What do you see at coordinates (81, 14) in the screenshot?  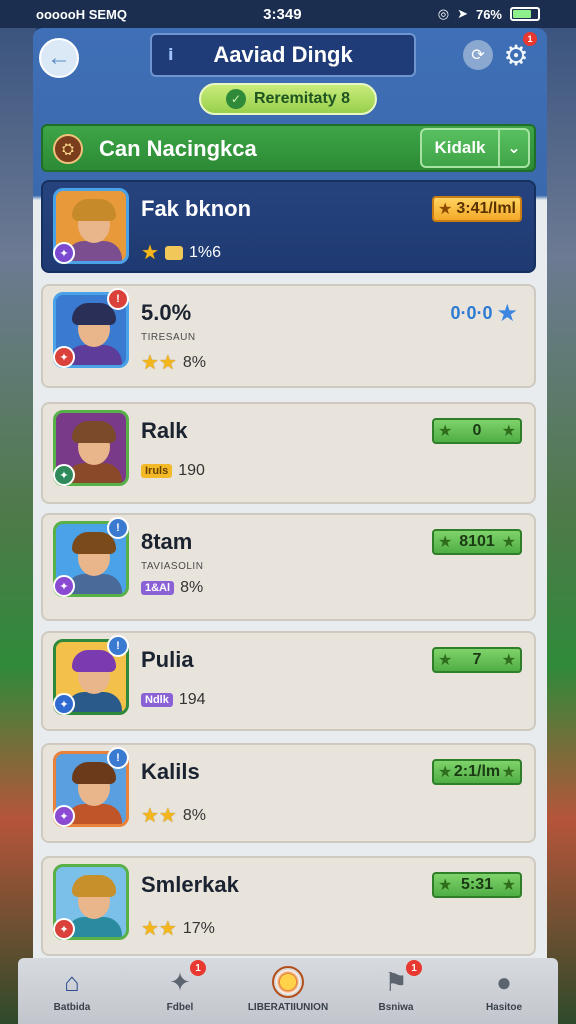 I see `carrier-label: oooooH SEMQ` at bounding box center [81, 14].